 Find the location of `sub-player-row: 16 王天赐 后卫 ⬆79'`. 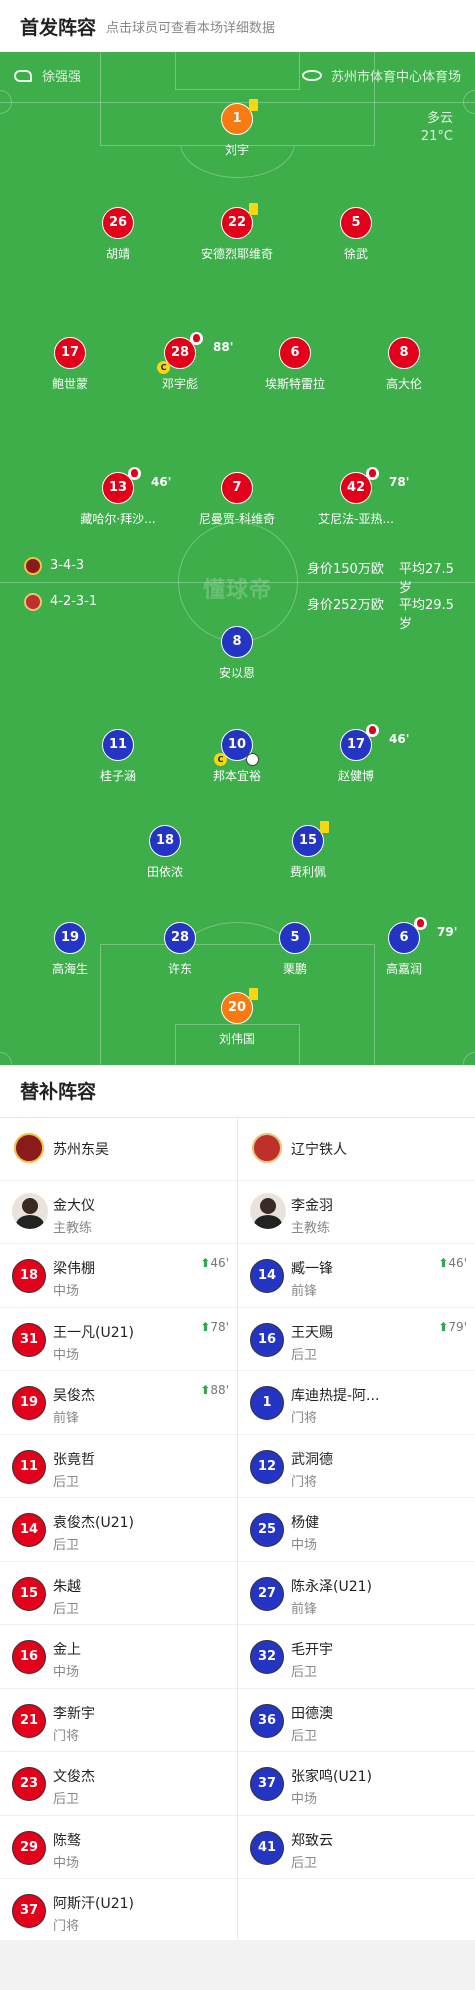

sub-player-row: 16 王天赐 后卫 ⬆79' is located at coordinates (356, 1339).